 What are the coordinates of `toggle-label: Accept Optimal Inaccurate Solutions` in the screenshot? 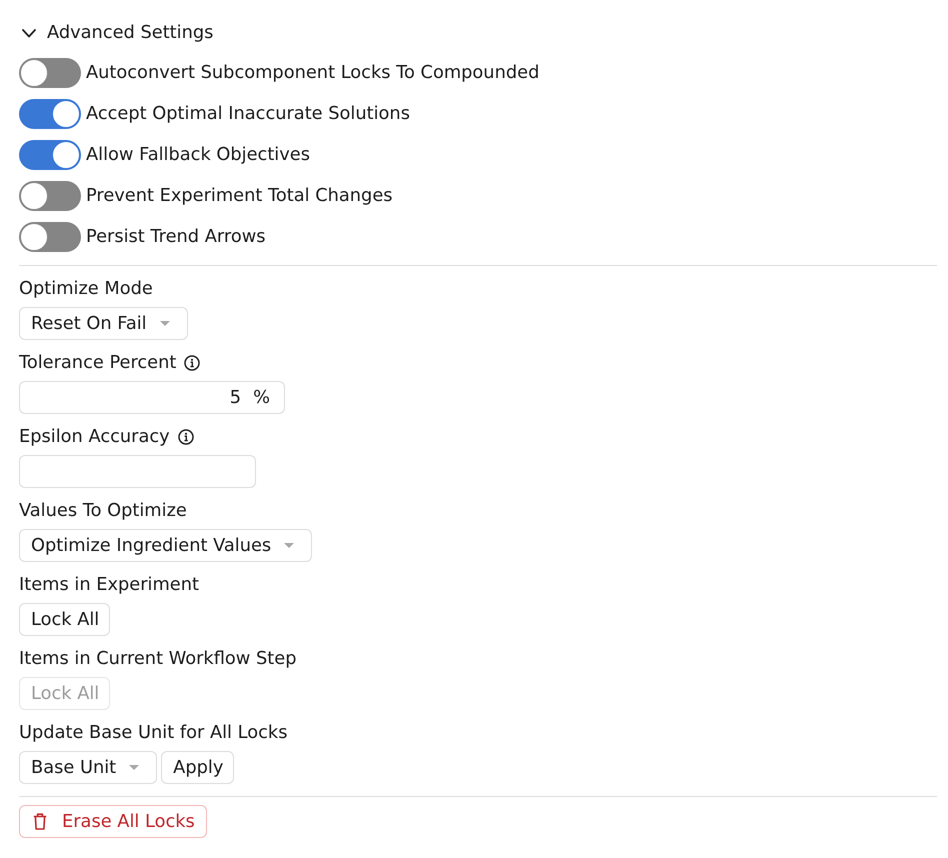 It's located at (248, 114).